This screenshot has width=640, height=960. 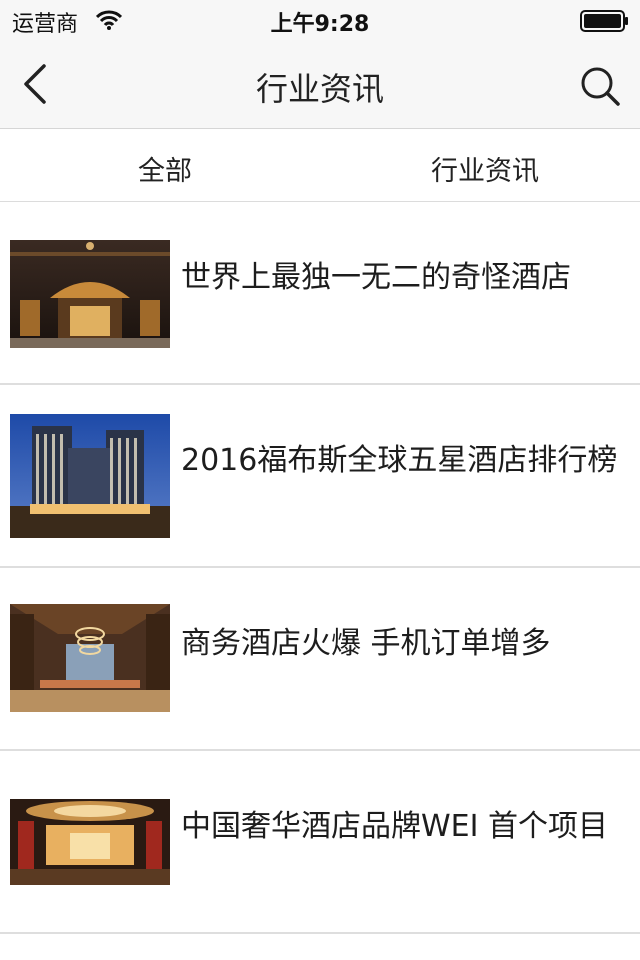 I want to click on clock: 上午9:28, so click(x=320, y=24).